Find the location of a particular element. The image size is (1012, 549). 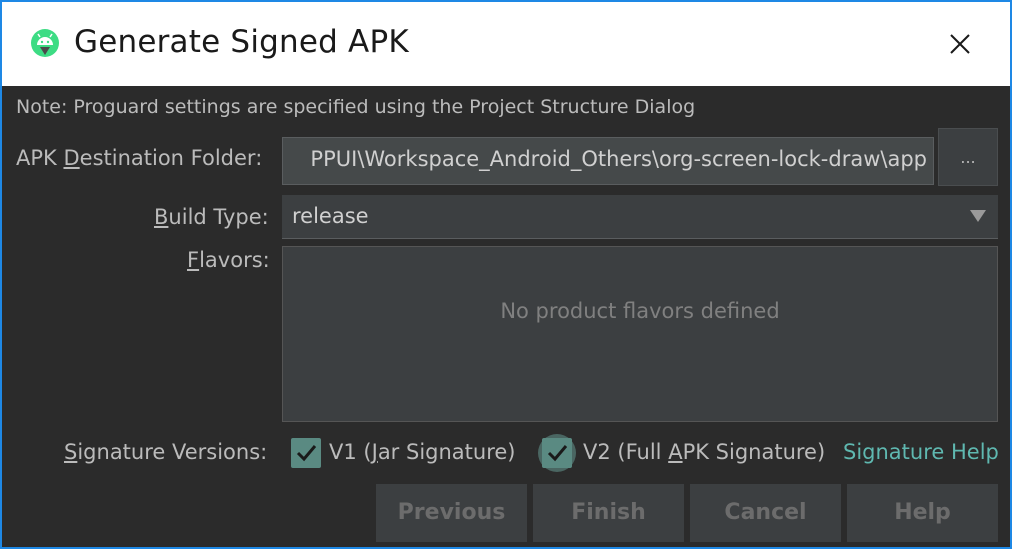

v2-signature-label: V2 (Full APK Signature) is located at coordinates (704, 452).